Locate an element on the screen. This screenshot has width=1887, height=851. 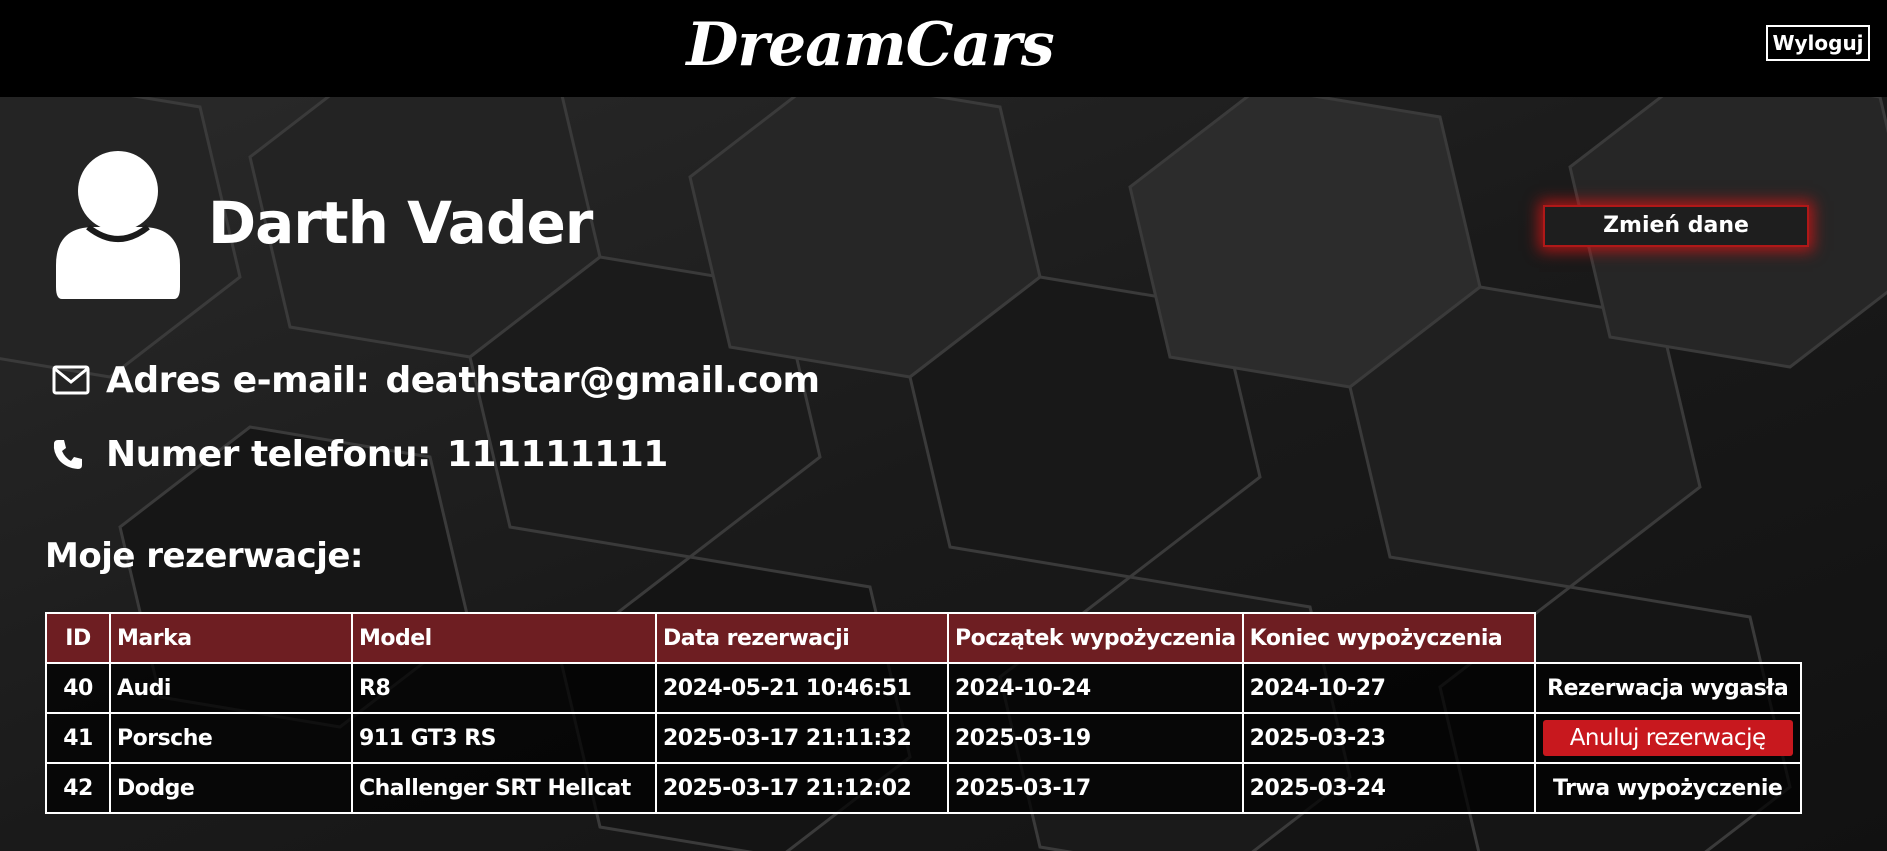
phone-value: 111111111 is located at coordinates (557, 454).